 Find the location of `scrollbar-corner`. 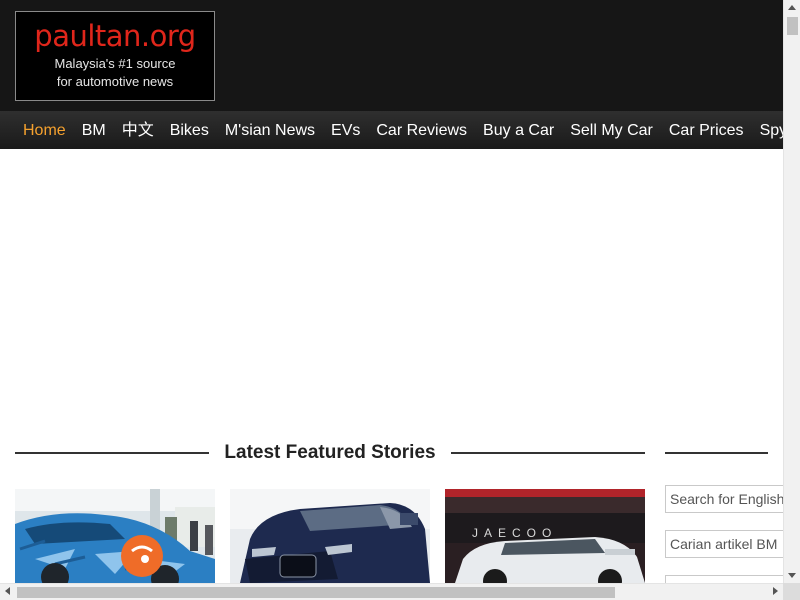

scrollbar-corner is located at coordinates (791, 591).